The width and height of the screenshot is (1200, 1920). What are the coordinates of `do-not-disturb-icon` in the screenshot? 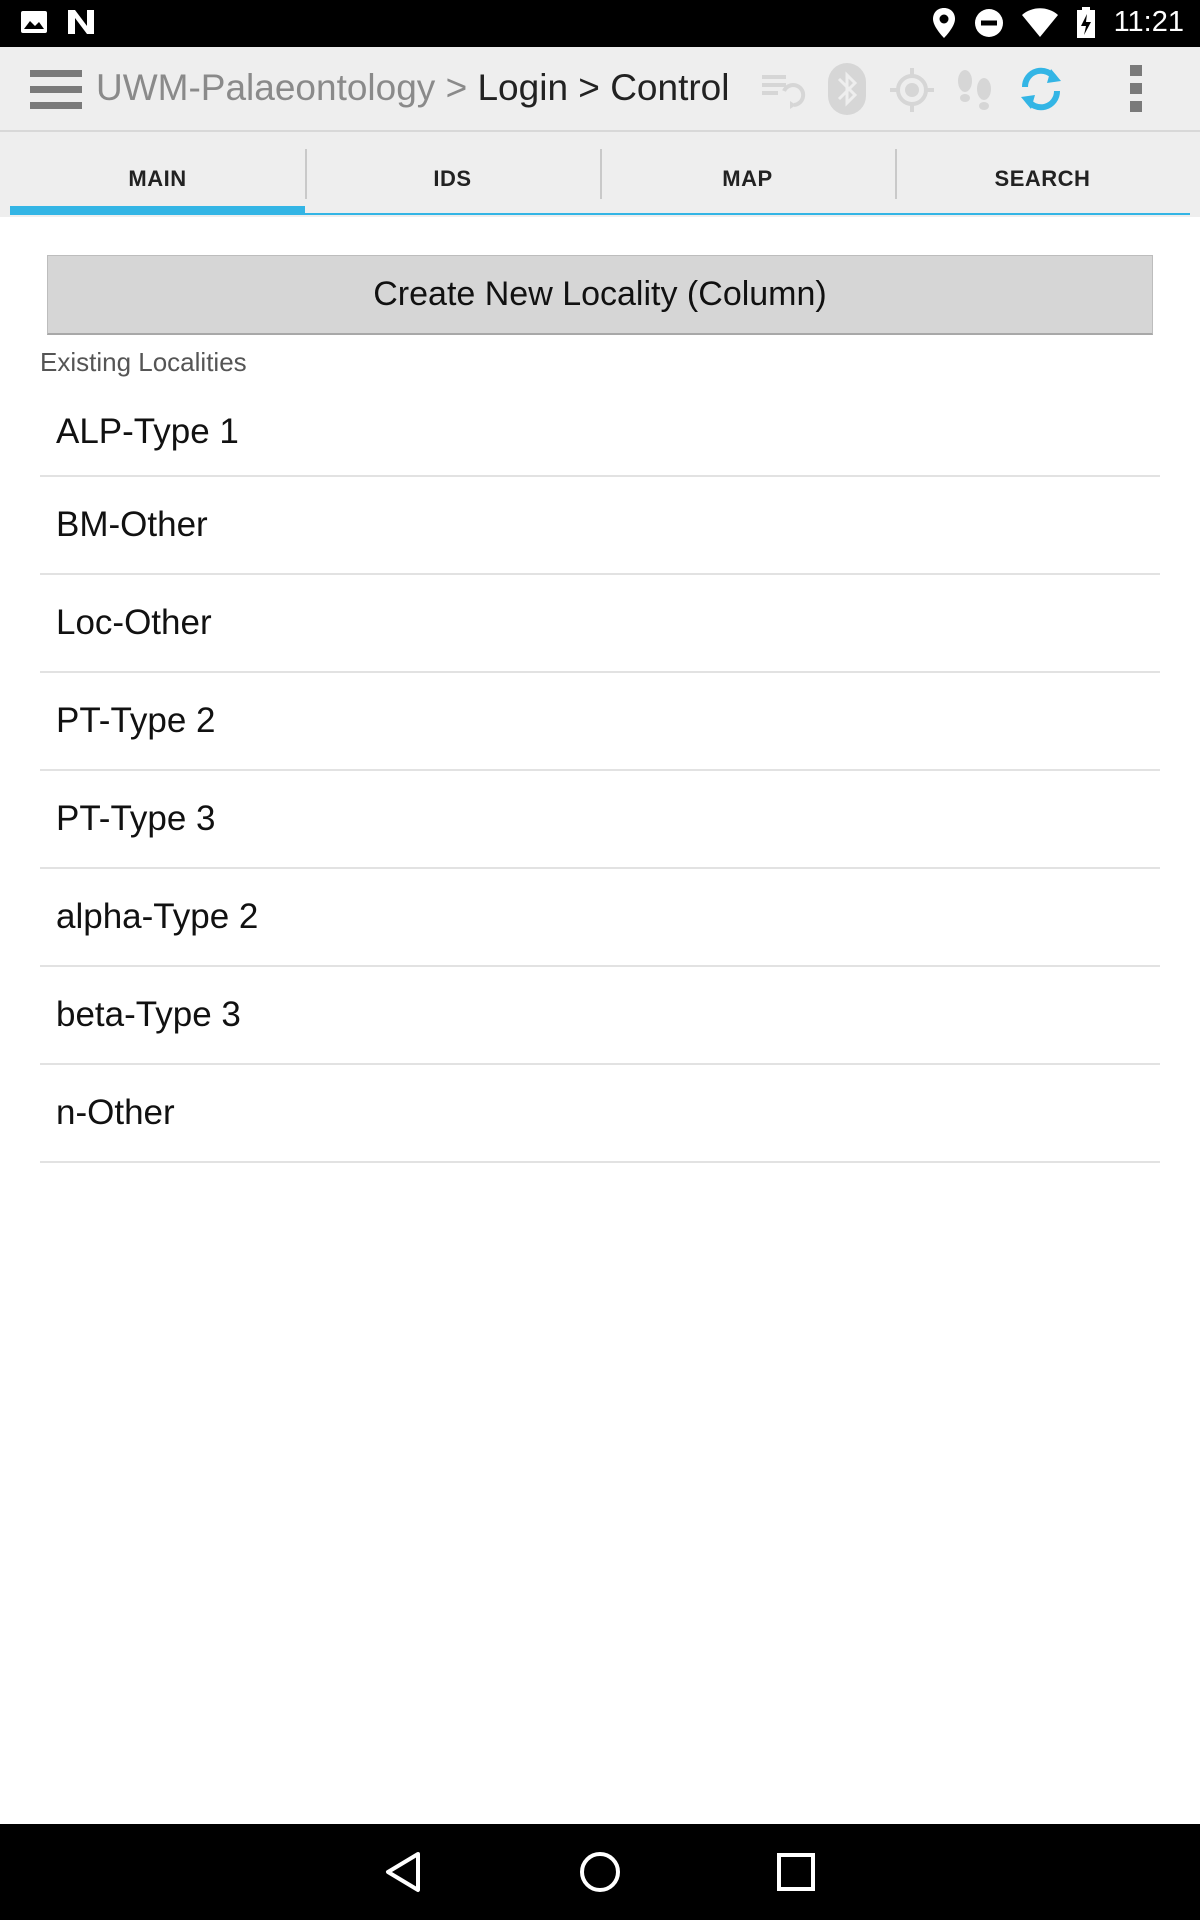 It's located at (988, 22).